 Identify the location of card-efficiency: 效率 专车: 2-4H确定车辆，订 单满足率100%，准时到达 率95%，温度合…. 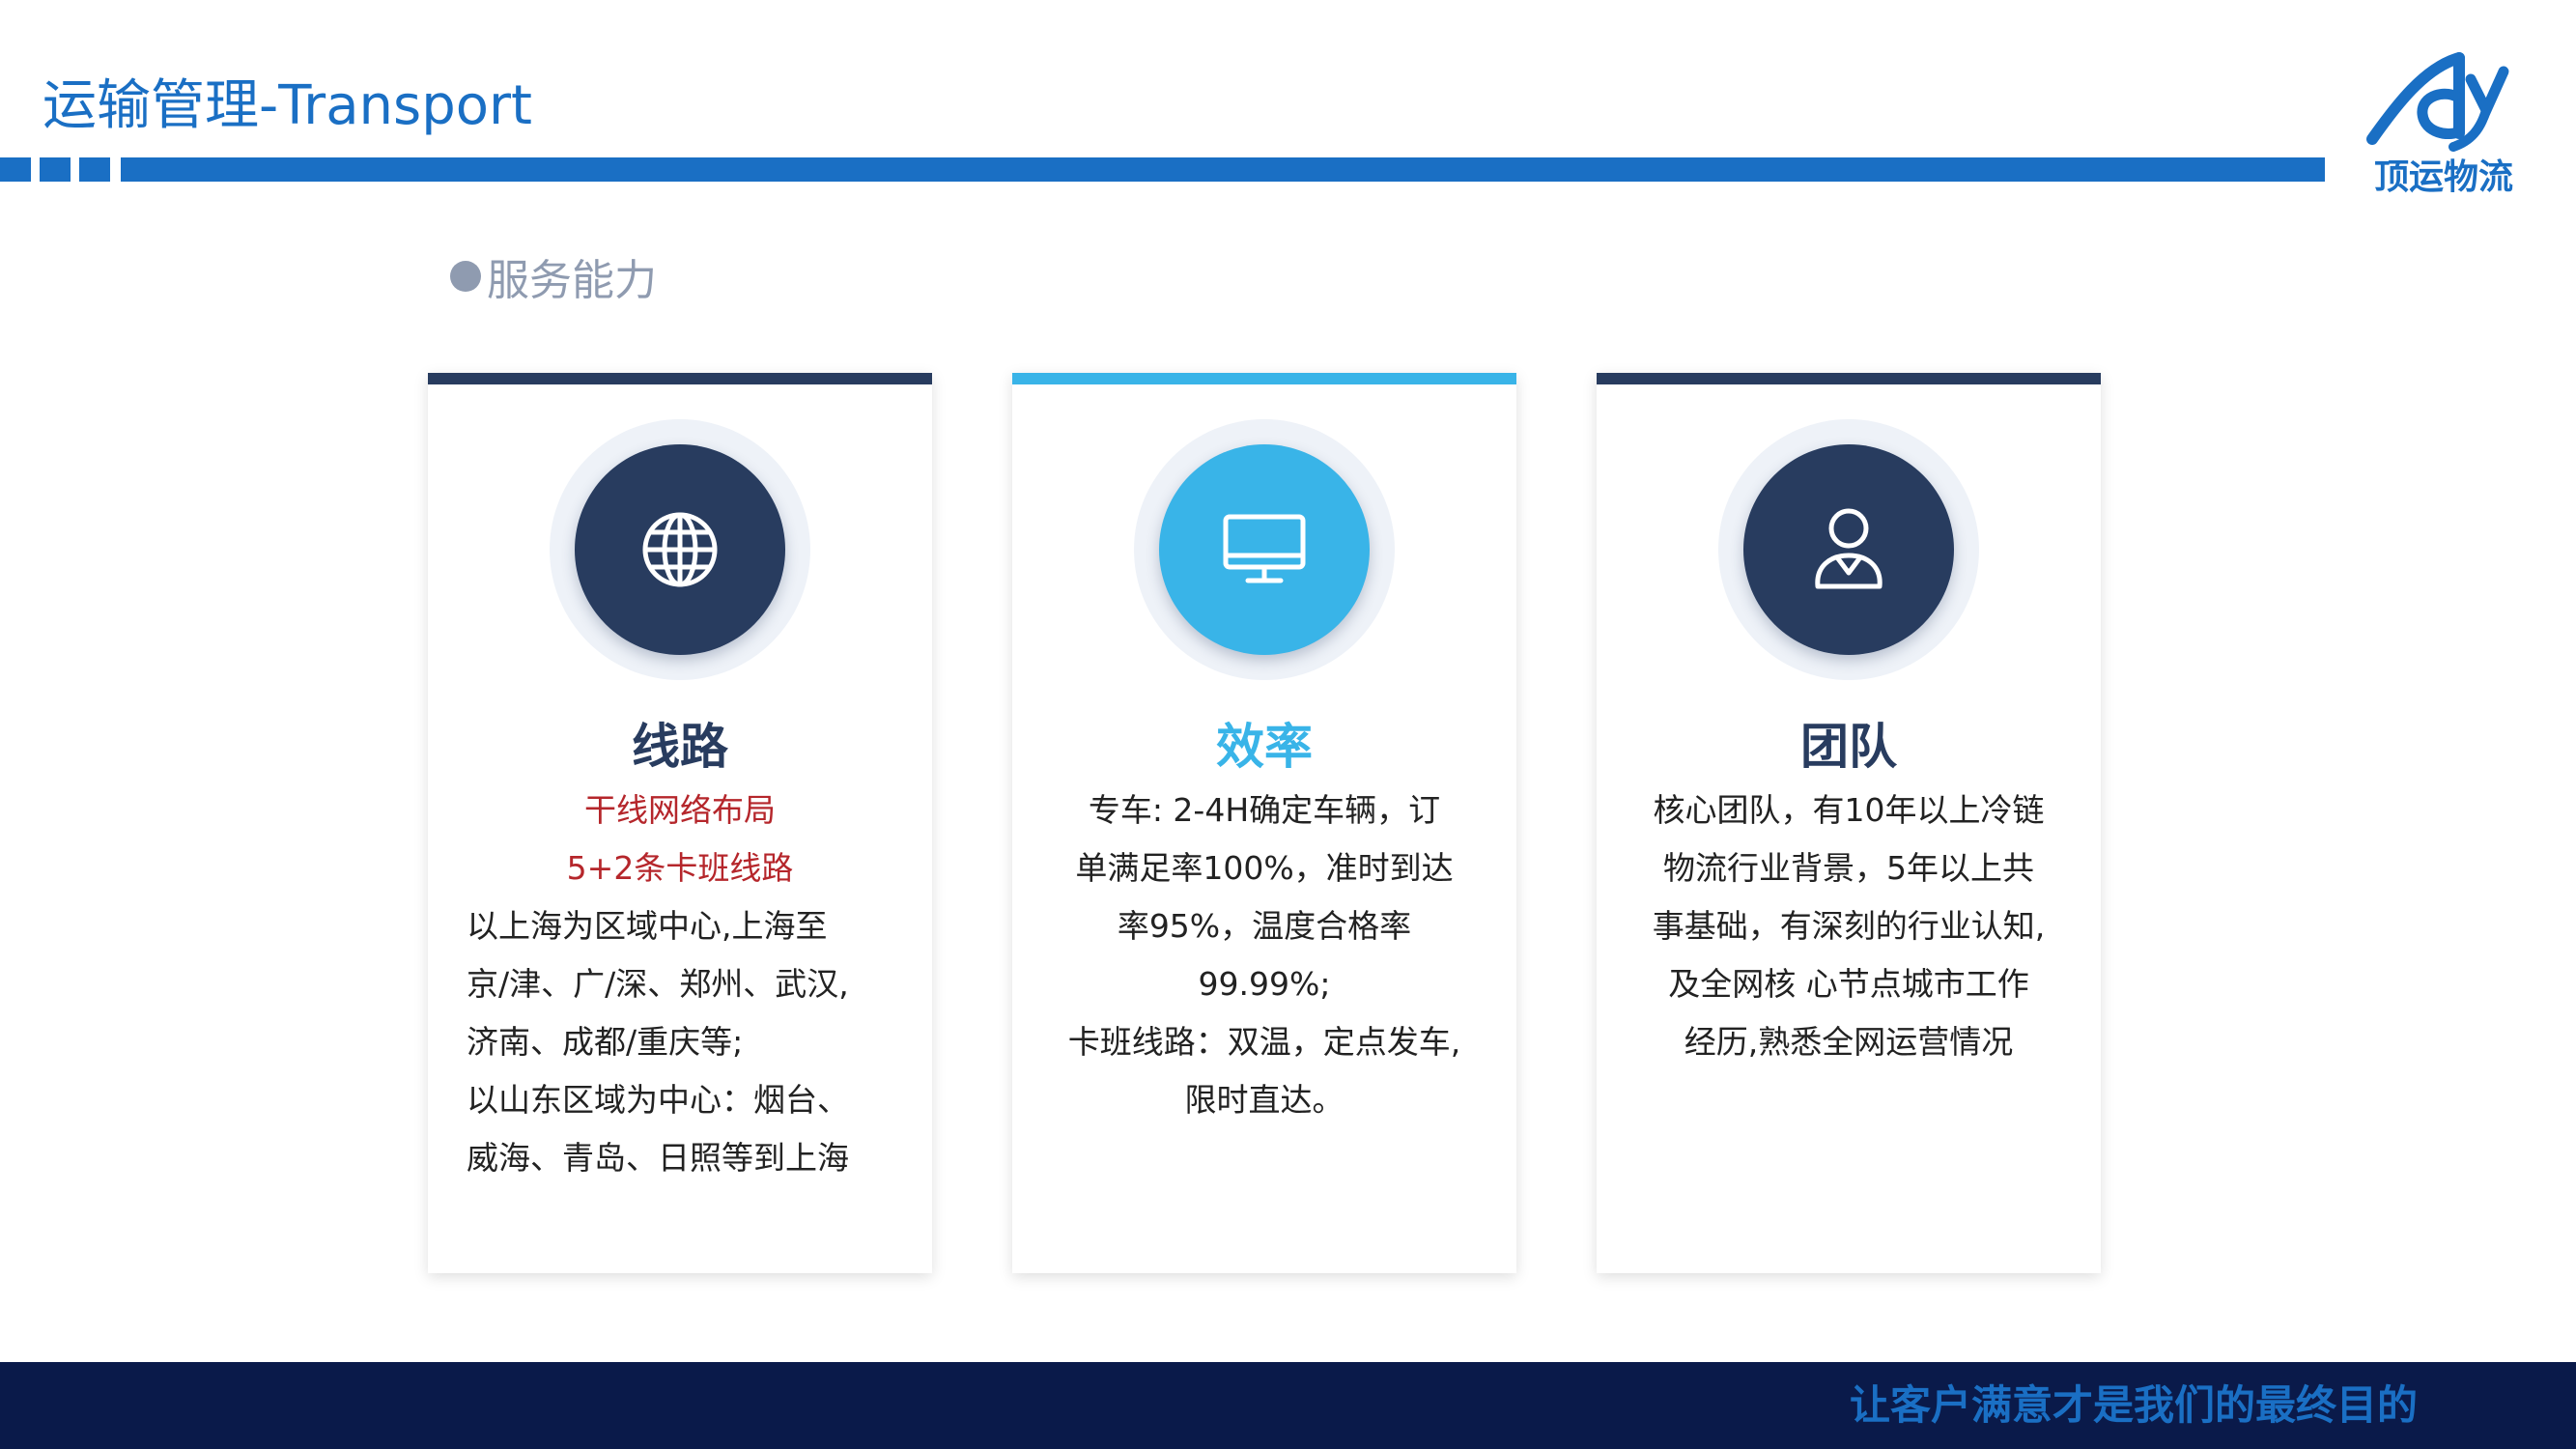
(1264, 823).